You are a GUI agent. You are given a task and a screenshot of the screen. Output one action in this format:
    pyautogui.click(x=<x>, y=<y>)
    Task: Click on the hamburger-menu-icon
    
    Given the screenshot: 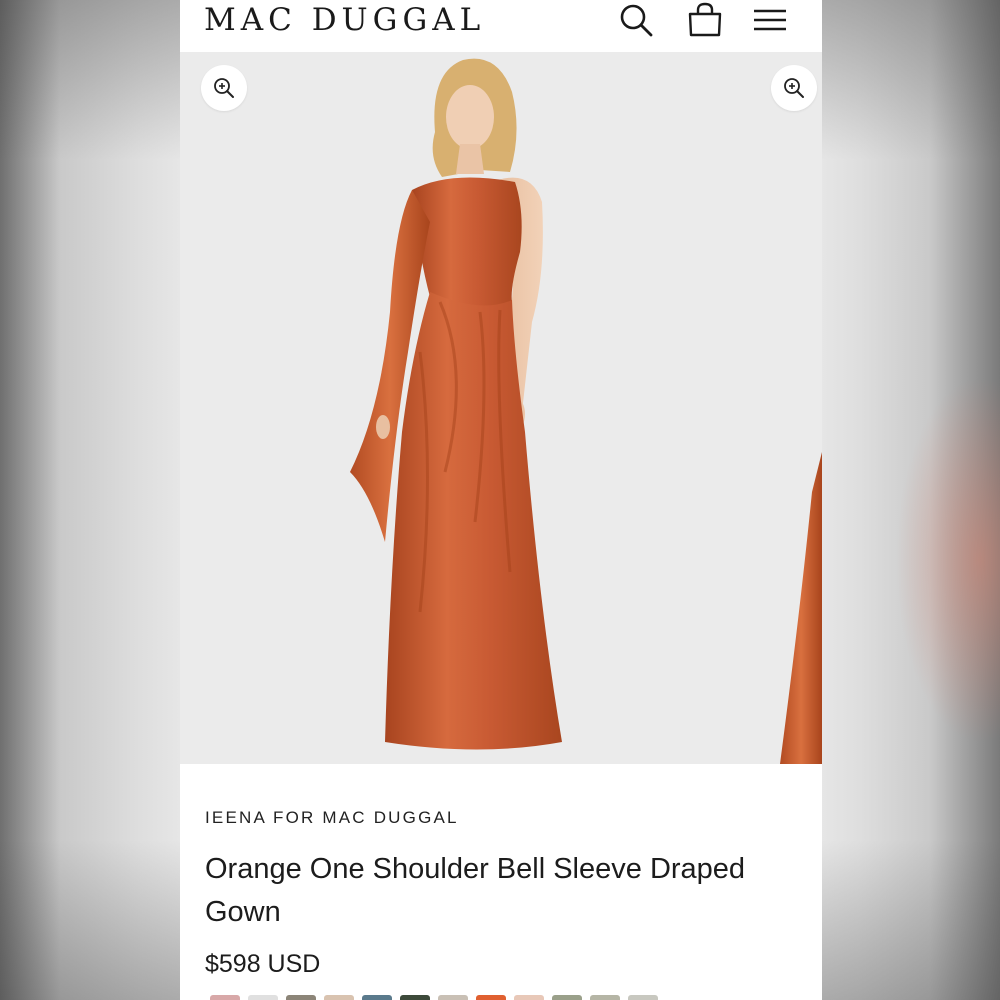 What is the action you would take?
    pyautogui.click(x=770, y=20)
    